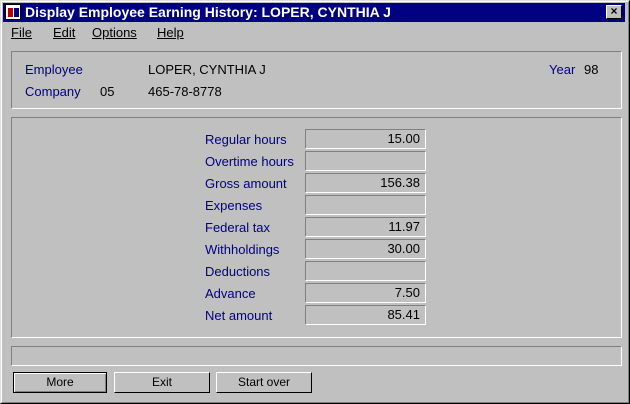  Describe the element at coordinates (238, 271) in the screenshot. I see `deductions-label: Deductions` at that location.